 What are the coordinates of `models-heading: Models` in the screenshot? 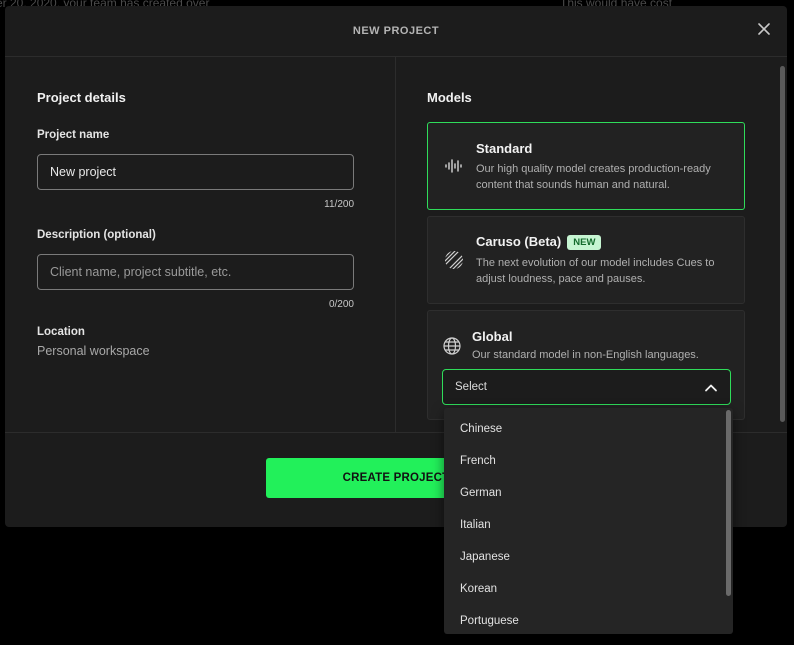 It's located at (449, 97).